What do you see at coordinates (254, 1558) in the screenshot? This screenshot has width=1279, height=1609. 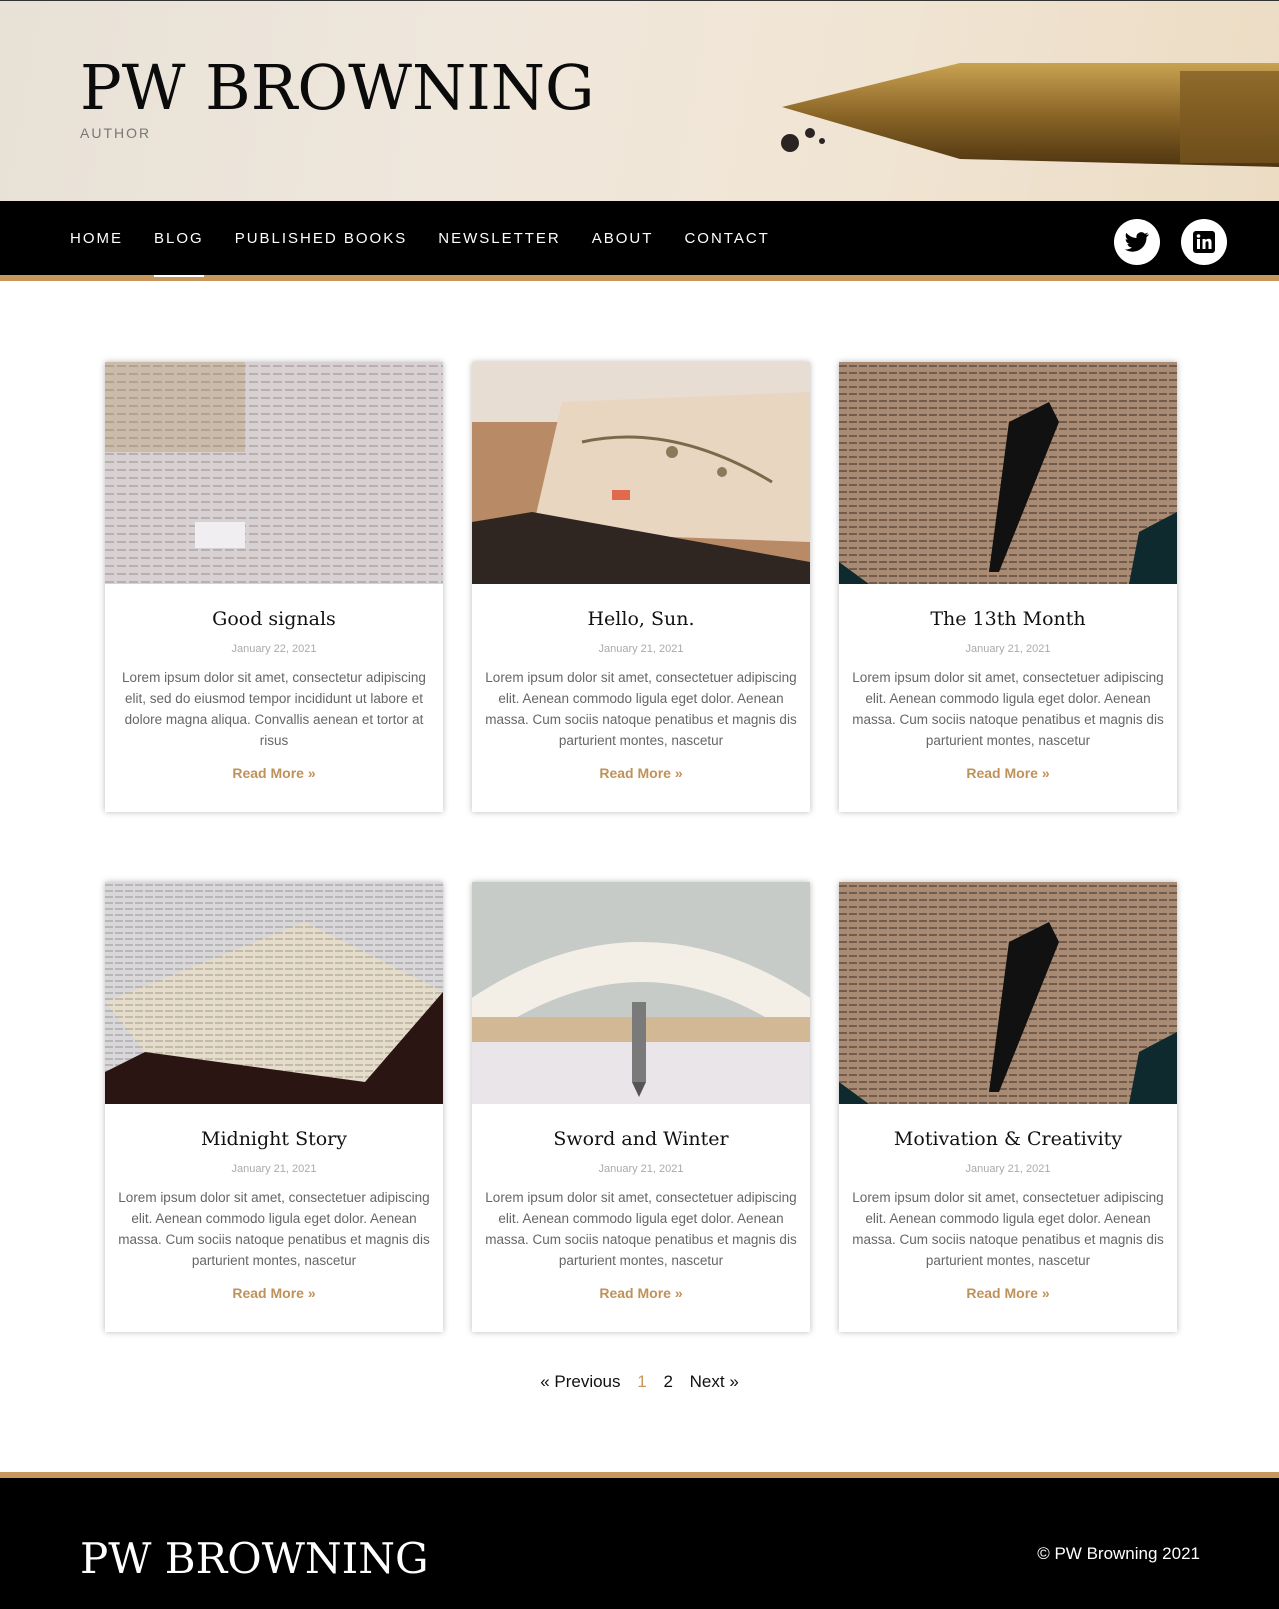 I see `footer-title: PW BROWNING` at bounding box center [254, 1558].